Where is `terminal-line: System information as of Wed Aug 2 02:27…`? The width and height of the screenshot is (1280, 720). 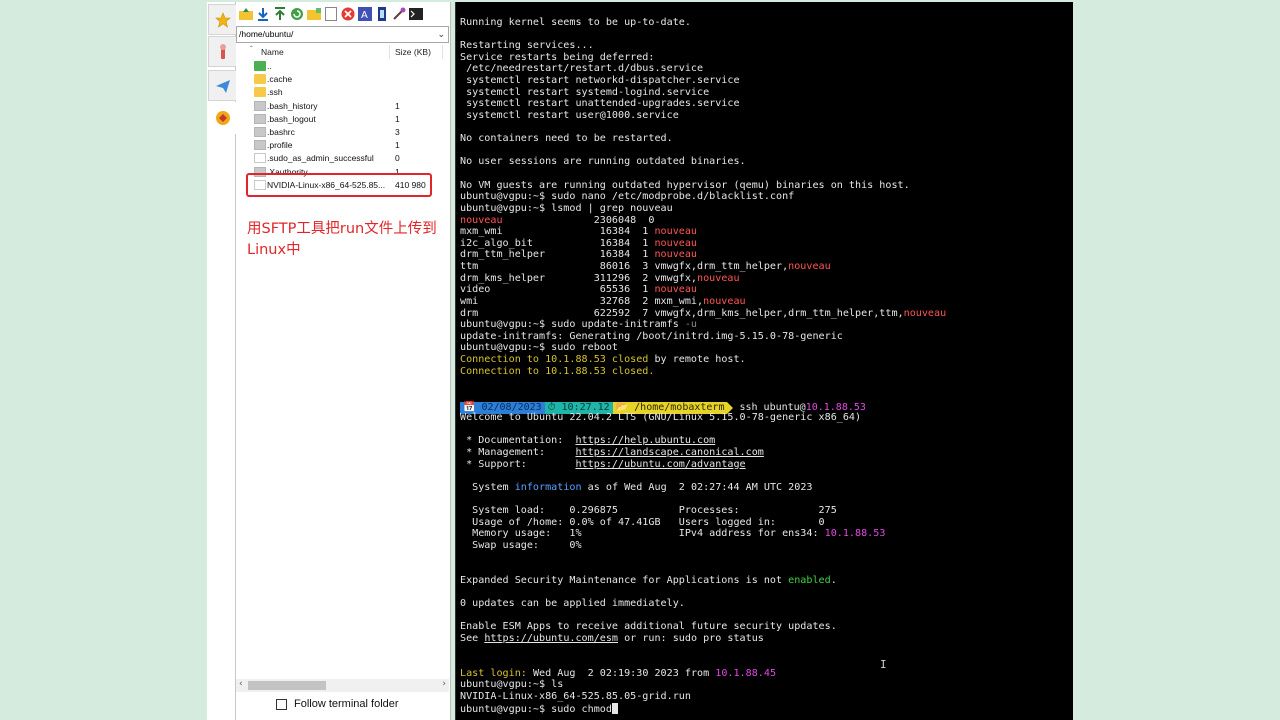 terminal-line: System information as of Wed Aug 2 02:27… is located at coordinates (636, 487).